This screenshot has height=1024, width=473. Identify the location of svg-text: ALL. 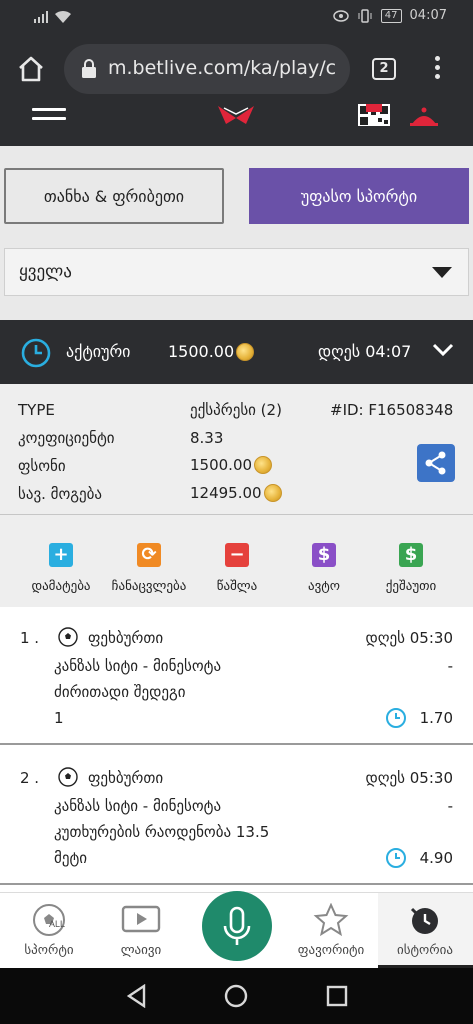
(57, 924).